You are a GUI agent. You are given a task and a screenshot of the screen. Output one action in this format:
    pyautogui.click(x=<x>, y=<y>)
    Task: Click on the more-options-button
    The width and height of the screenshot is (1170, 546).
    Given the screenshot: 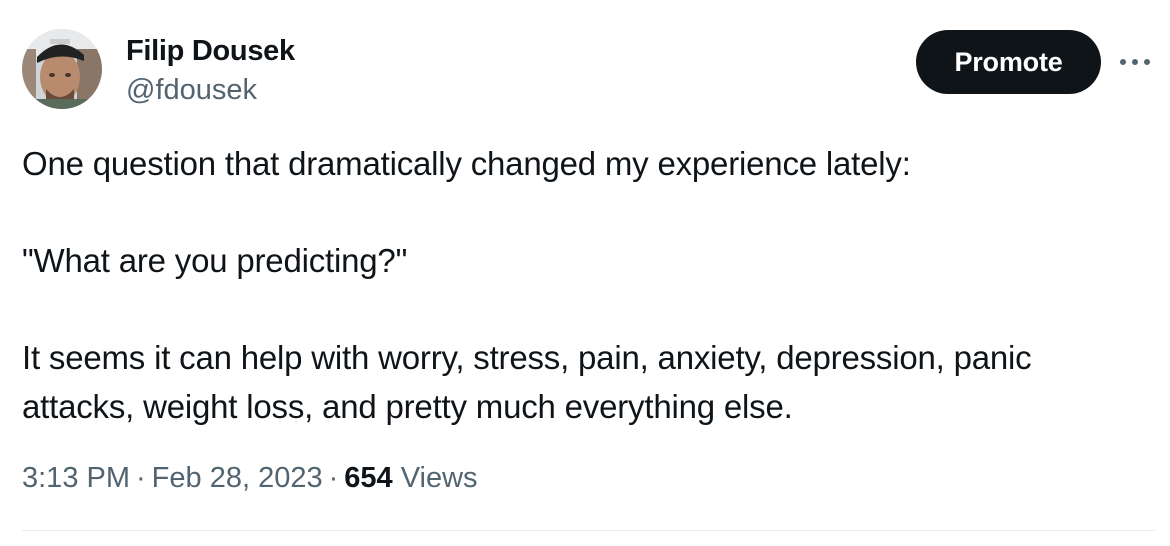 What is the action you would take?
    pyautogui.click(x=1135, y=62)
    